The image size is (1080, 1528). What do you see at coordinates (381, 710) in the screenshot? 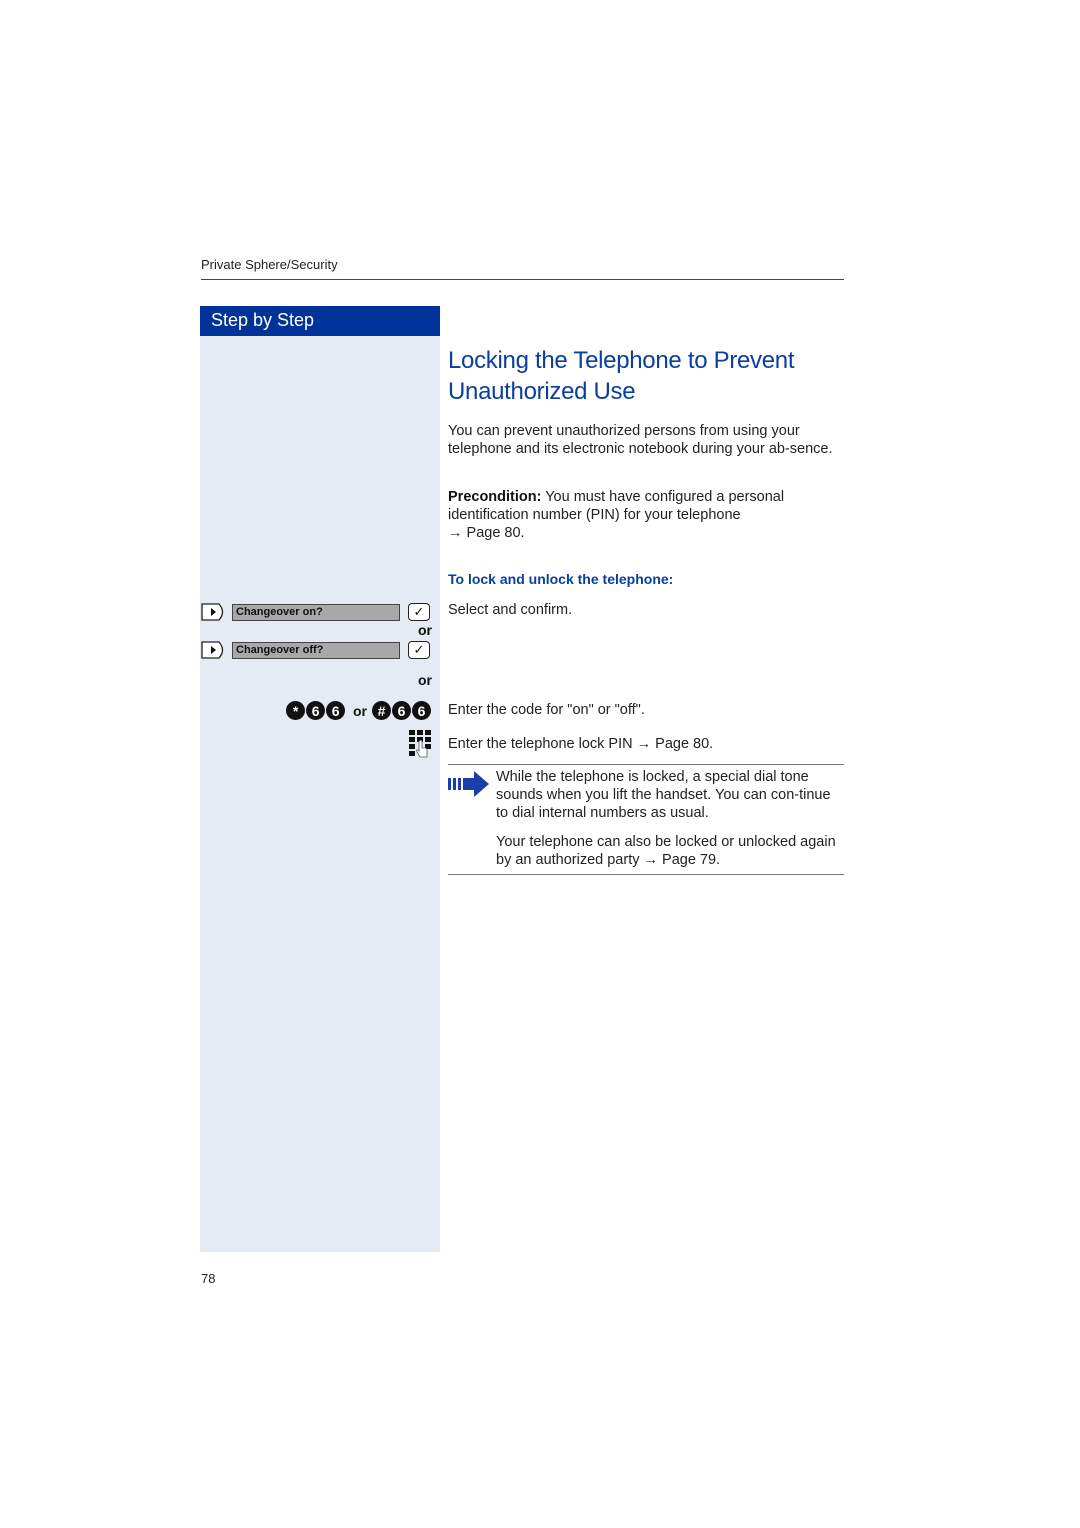
I see `hash-key-icon: #` at bounding box center [381, 710].